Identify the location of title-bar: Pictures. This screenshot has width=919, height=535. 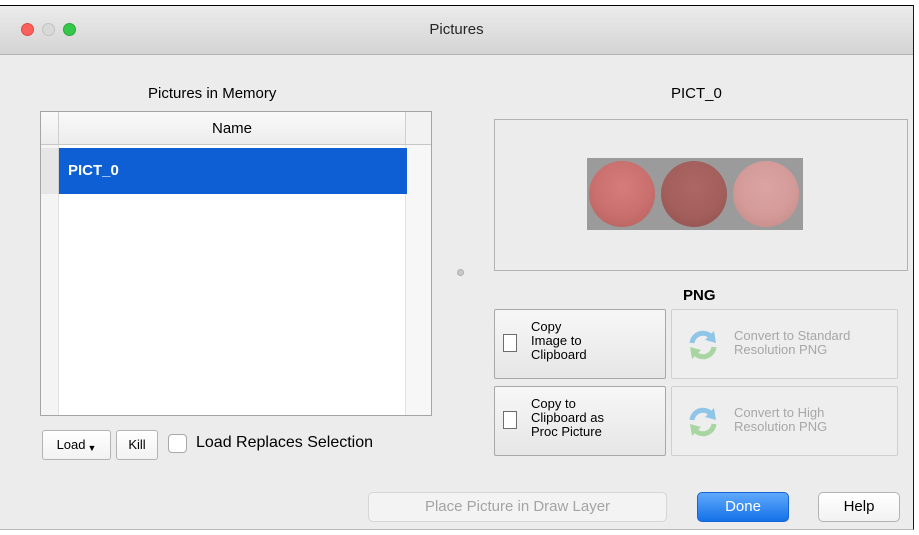
(456, 30).